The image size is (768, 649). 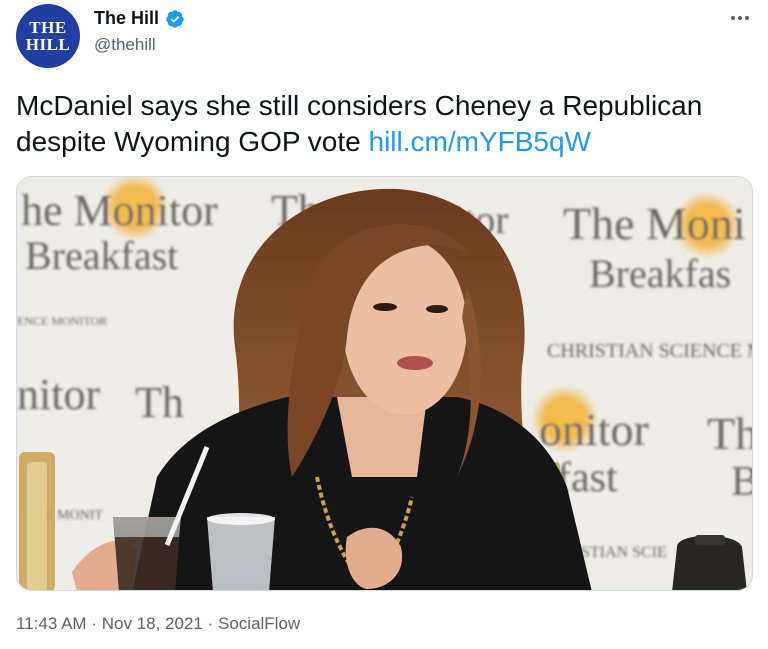 What do you see at coordinates (58, 394) in the screenshot?
I see `backdrop-text: nitor` at bounding box center [58, 394].